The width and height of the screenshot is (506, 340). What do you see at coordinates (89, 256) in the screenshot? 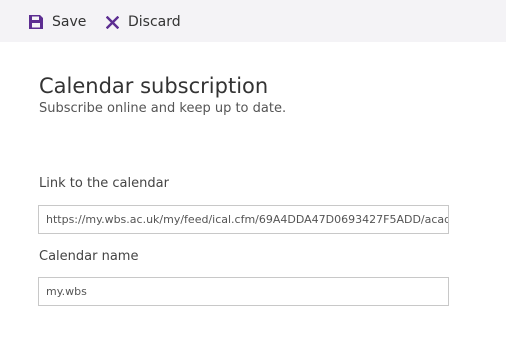
I see `calendar-name-label: Calendar name` at bounding box center [89, 256].